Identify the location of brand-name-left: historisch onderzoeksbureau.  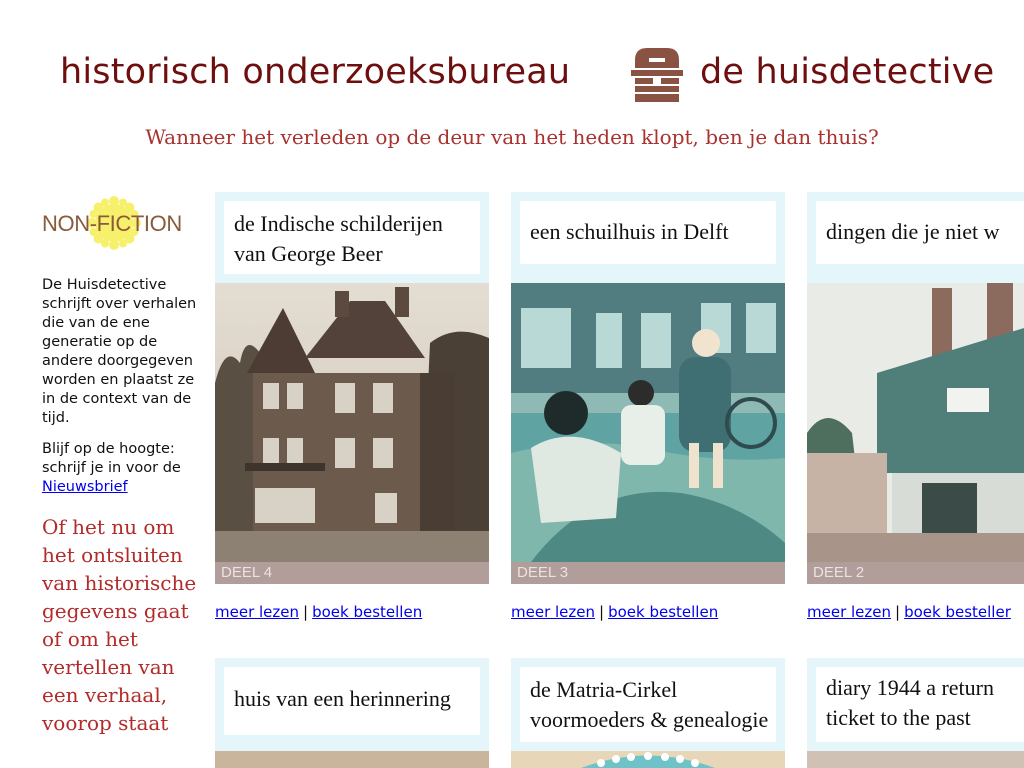
(315, 72).